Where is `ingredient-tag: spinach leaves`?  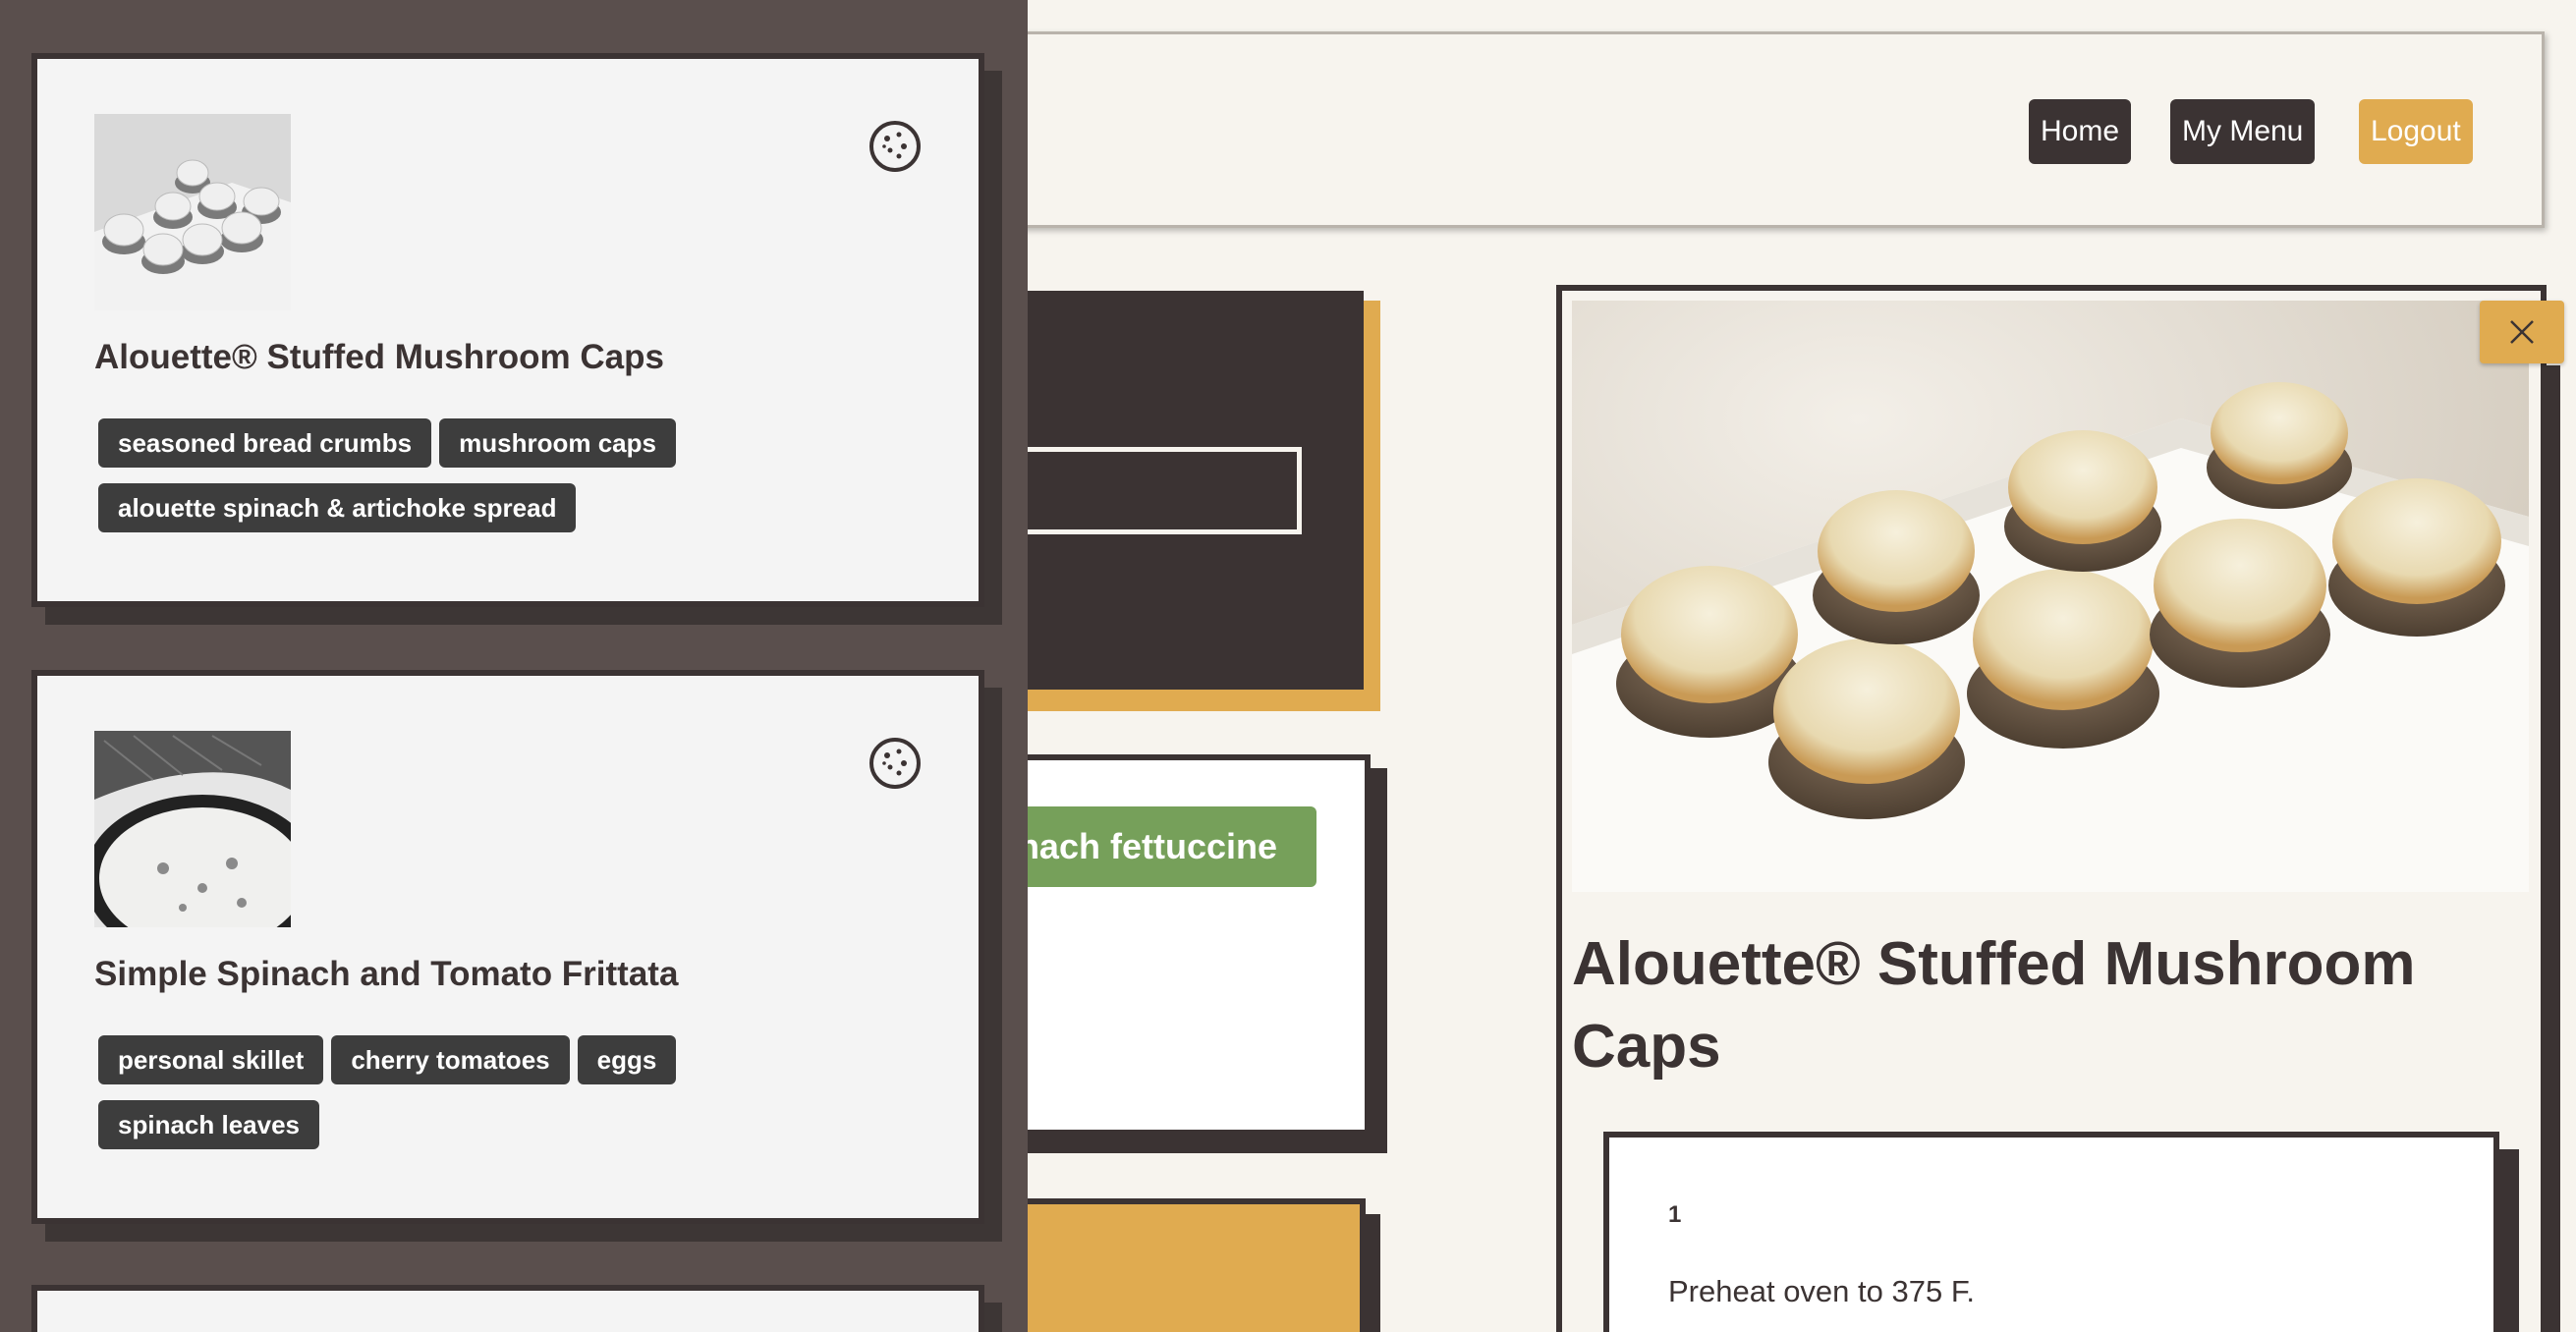 ingredient-tag: spinach leaves is located at coordinates (208, 1124).